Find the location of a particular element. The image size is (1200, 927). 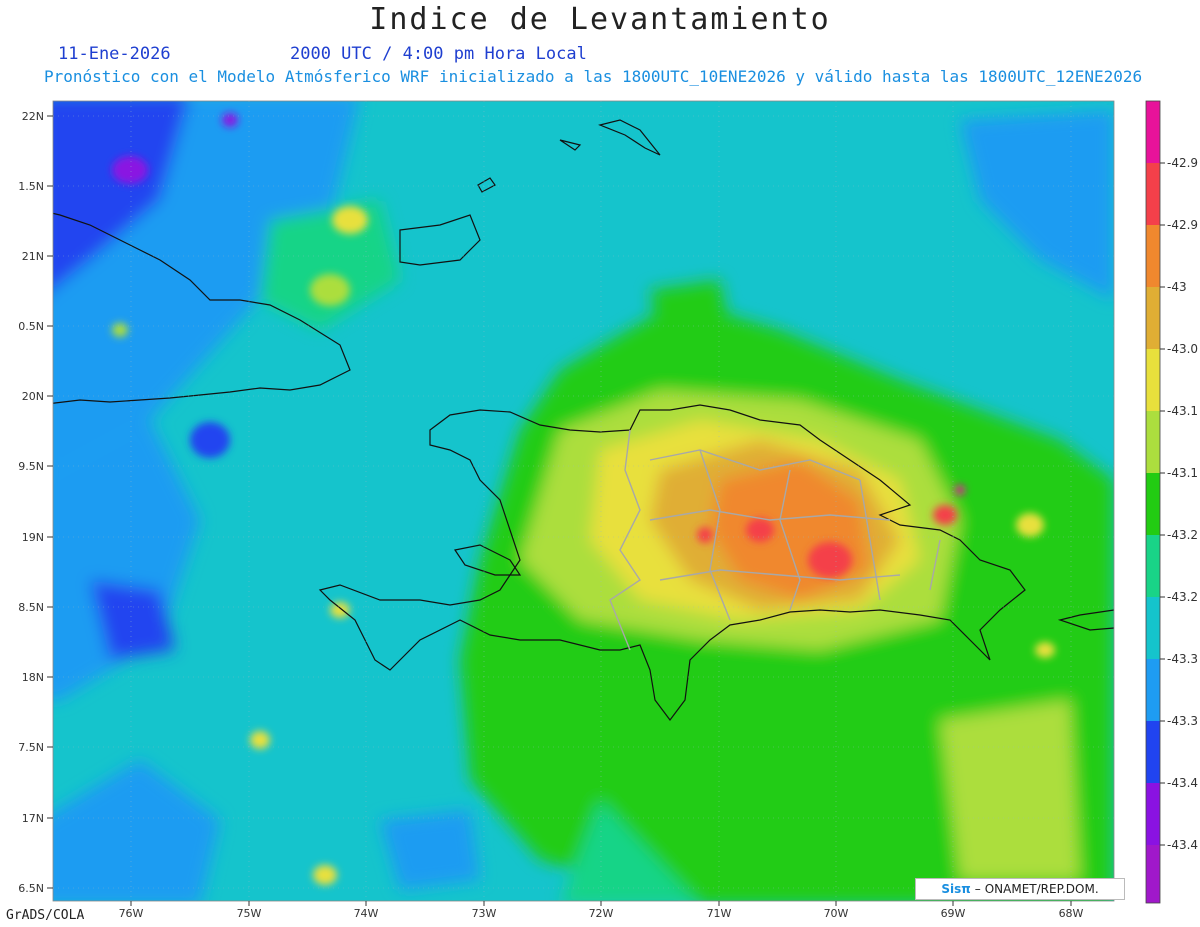

lat-tick: 22N is located at coordinates (37, 116).